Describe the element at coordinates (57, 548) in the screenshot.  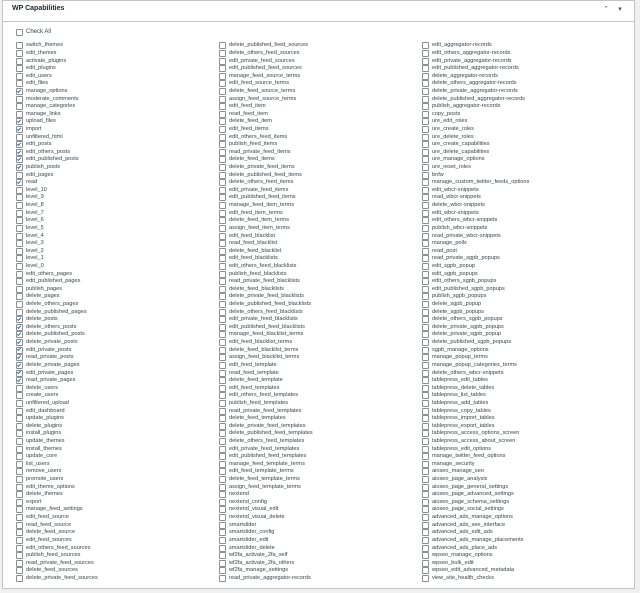
I see `capability-item: edit_others_feed_sources` at that location.